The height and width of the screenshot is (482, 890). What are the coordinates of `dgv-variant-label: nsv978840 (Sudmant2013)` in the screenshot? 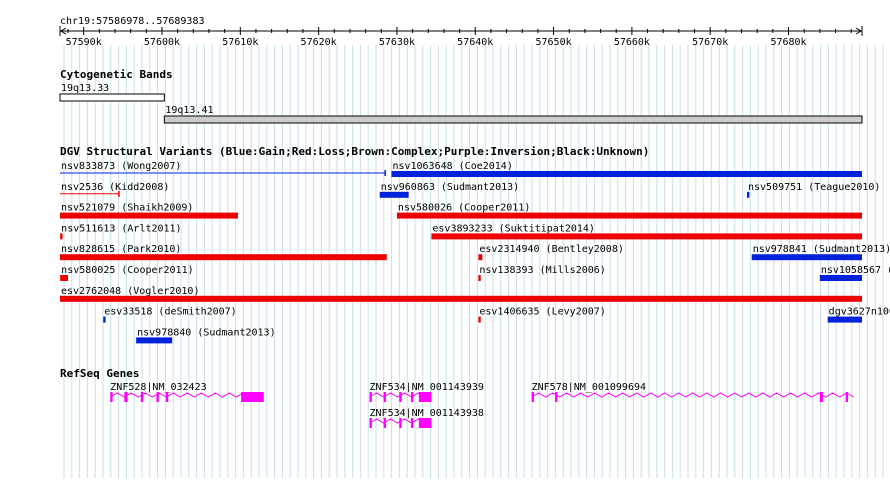 It's located at (206, 332).